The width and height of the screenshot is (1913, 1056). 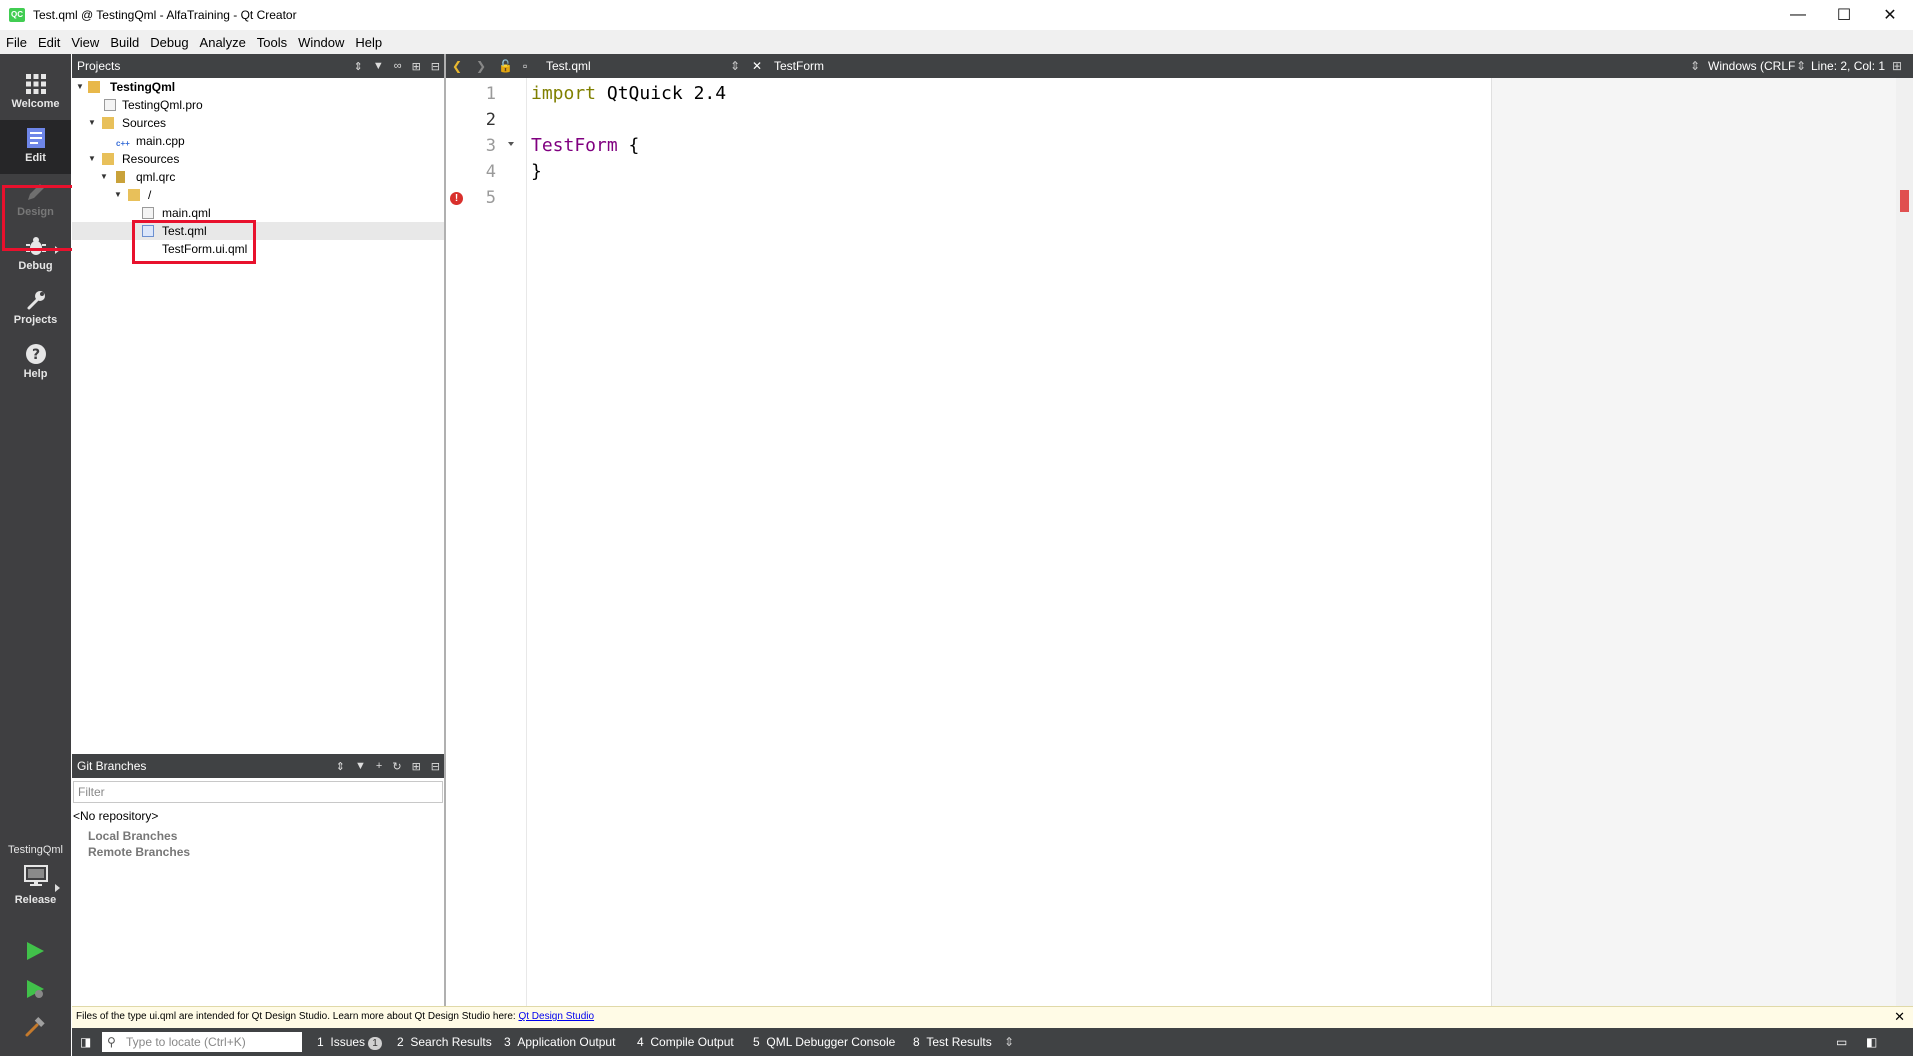 What do you see at coordinates (398, 66) in the screenshot?
I see `link-icon: ∞` at bounding box center [398, 66].